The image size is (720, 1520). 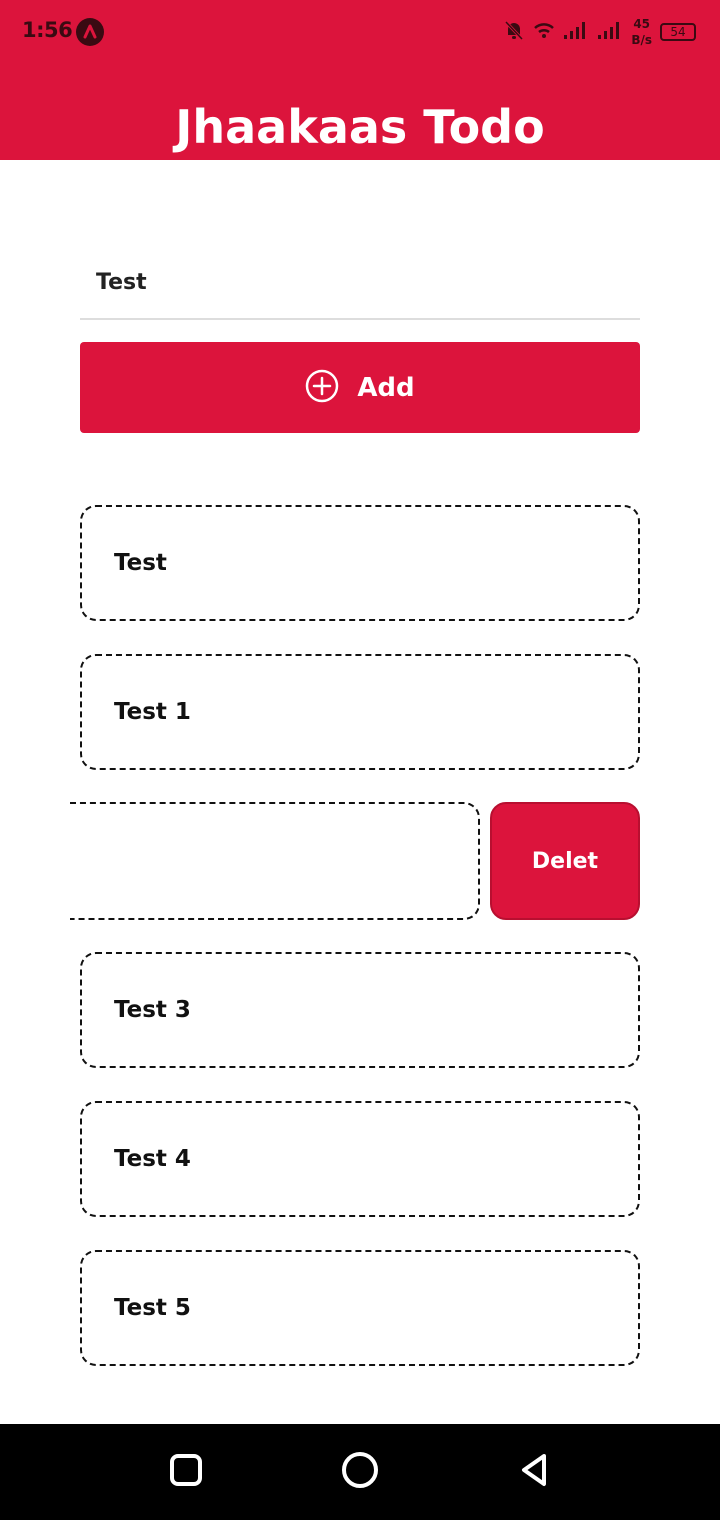 I want to click on page-title: Jhaakaas Todo, so click(x=360, y=127).